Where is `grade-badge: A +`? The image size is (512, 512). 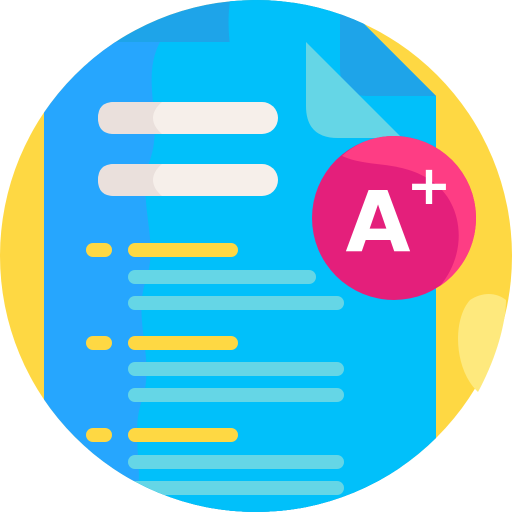
grade-badge: A + is located at coordinates (394, 218).